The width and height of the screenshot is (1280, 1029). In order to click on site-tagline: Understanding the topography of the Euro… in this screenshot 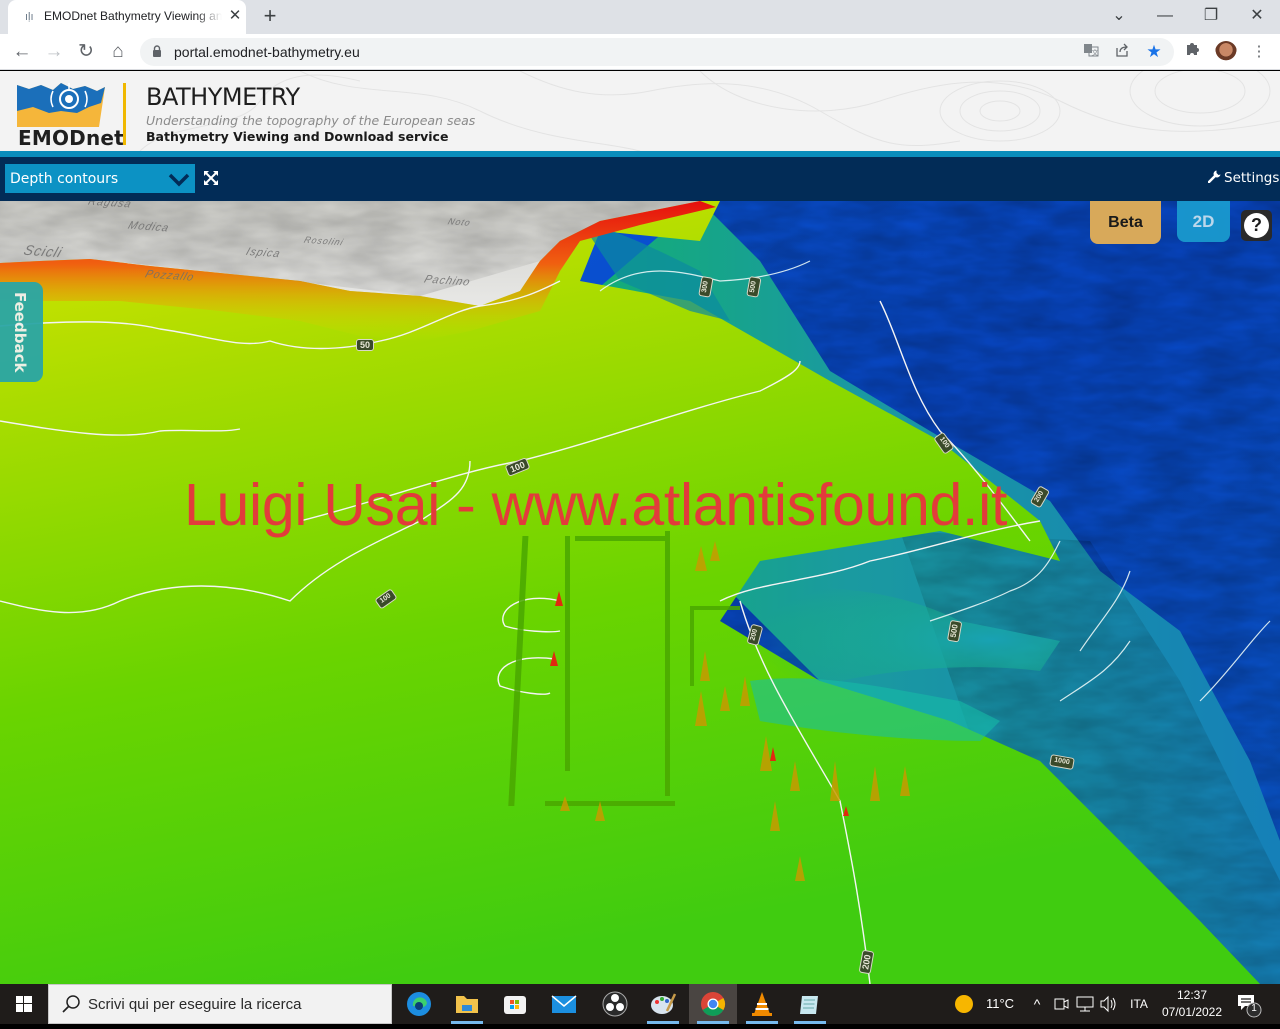, I will do `click(311, 120)`.